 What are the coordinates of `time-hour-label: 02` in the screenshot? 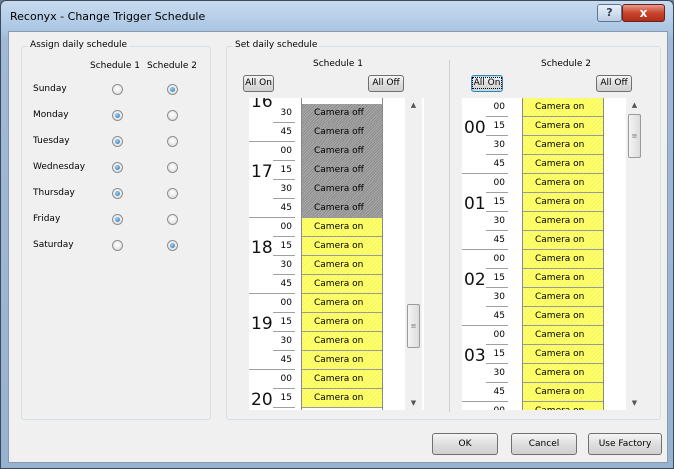 It's located at (475, 280).